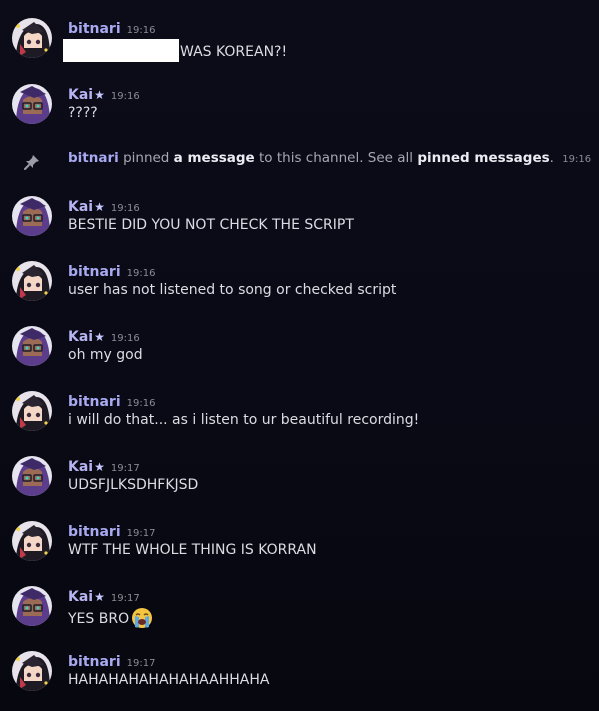 The height and width of the screenshot is (711, 599). What do you see at coordinates (299, 114) in the screenshot?
I see `message-item: Kai★ 19:16 ????` at bounding box center [299, 114].